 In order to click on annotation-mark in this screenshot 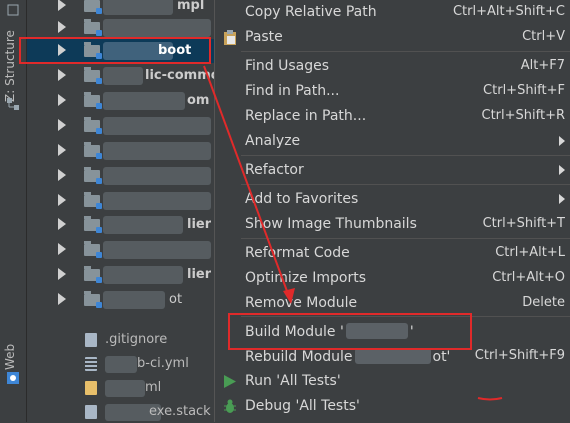, I will do `click(490, 399)`.